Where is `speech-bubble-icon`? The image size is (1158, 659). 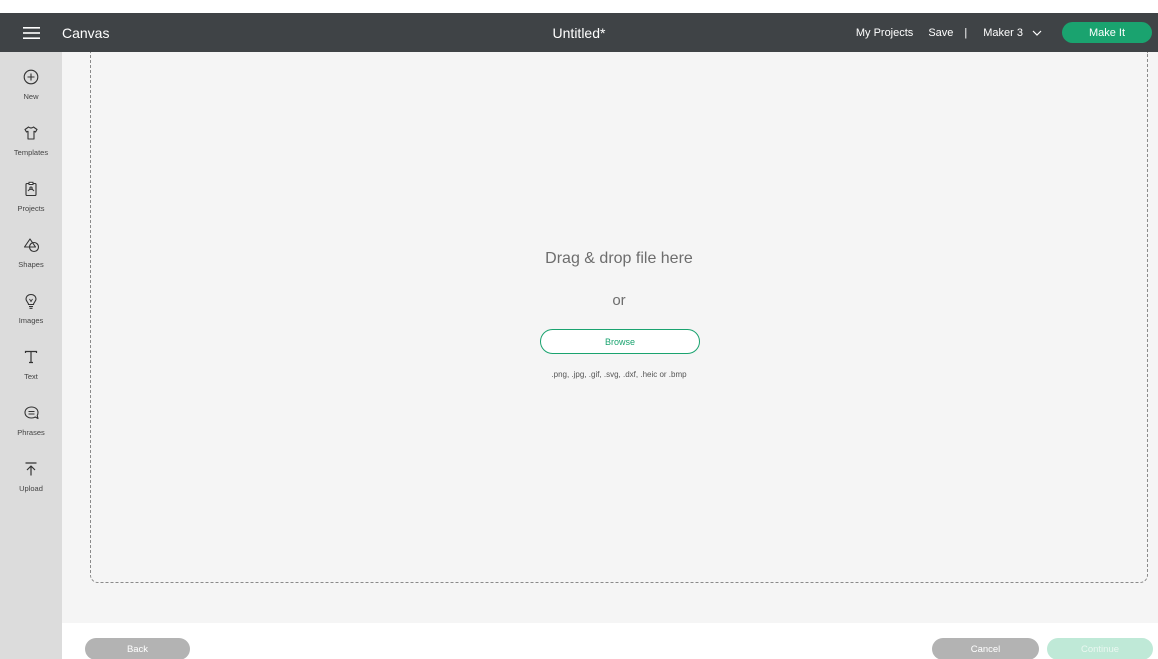 speech-bubble-icon is located at coordinates (31, 413).